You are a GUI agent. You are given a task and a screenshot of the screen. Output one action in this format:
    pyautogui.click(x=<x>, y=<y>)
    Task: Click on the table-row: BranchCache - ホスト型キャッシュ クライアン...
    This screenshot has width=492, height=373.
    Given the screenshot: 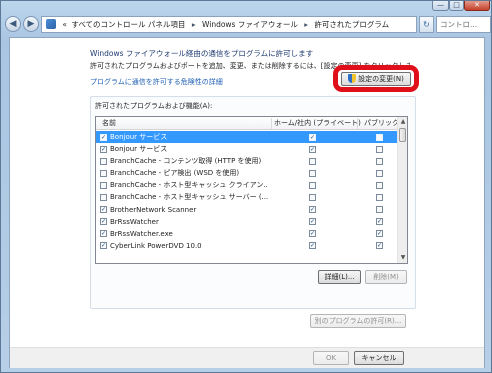 What is the action you would take?
    pyautogui.click(x=246, y=185)
    